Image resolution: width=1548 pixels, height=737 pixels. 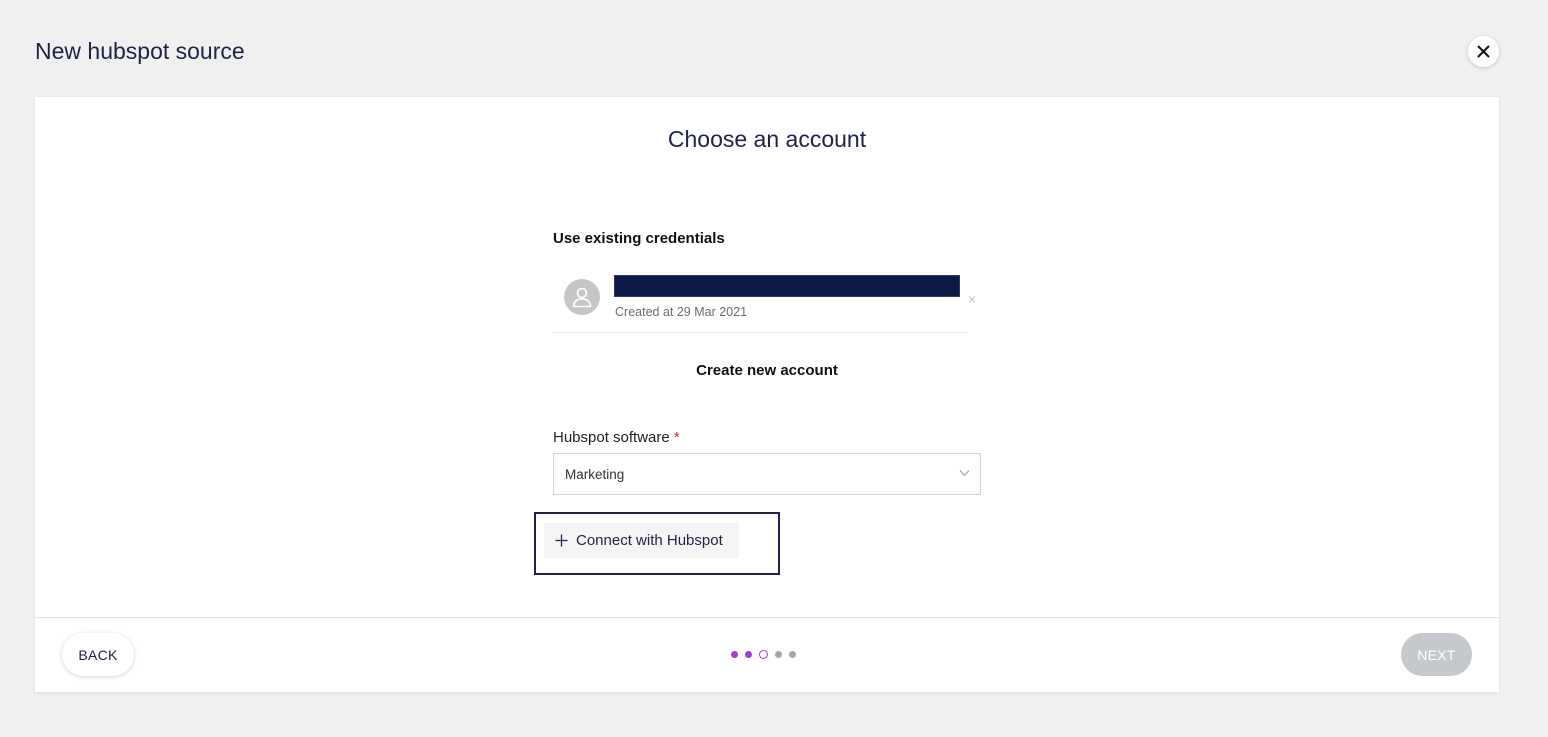 What do you see at coordinates (681, 312) in the screenshot?
I see `credential-created-date: Created at 29 Mar 2021` at bounding box center [681, 312].